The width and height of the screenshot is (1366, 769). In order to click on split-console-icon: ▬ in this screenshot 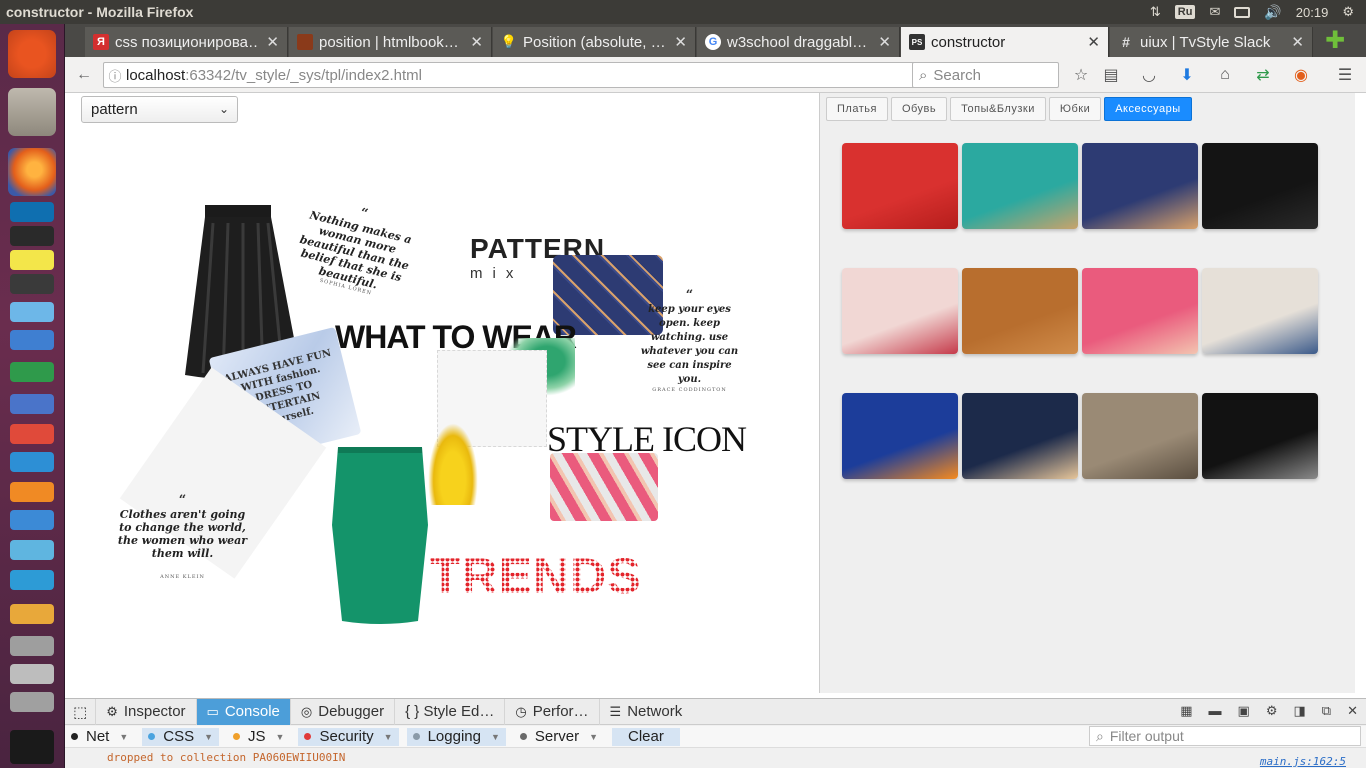, I will do `click(1215, 711)`.